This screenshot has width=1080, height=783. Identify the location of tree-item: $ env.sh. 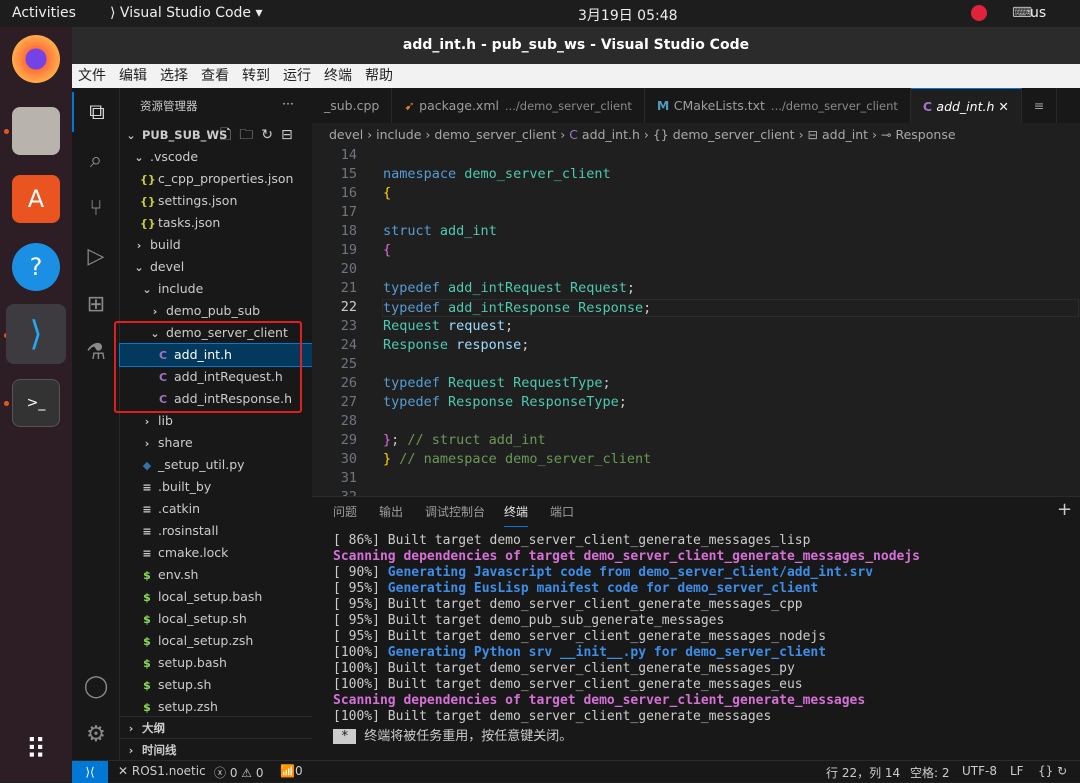
(216, 575).